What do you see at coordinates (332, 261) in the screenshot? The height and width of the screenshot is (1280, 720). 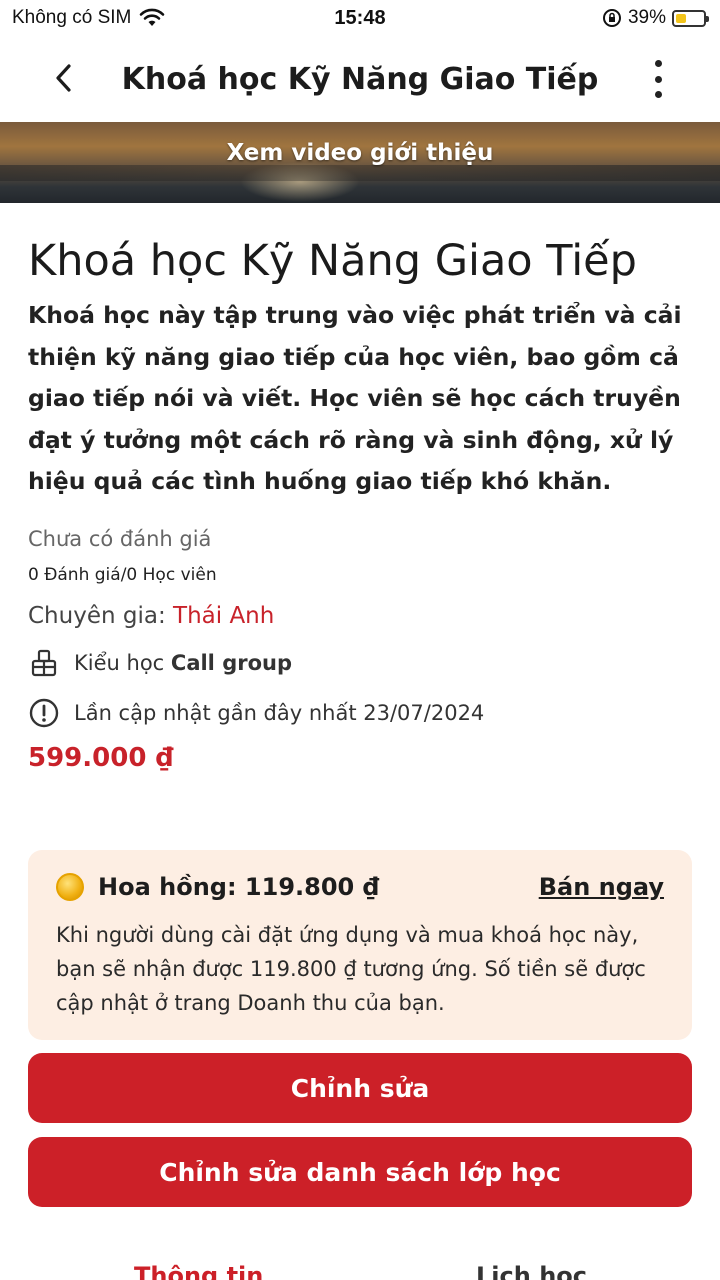 I see `course-title: Khoá học Kỹ Năng Giao Tiếp` at bounding box center [332, 261].